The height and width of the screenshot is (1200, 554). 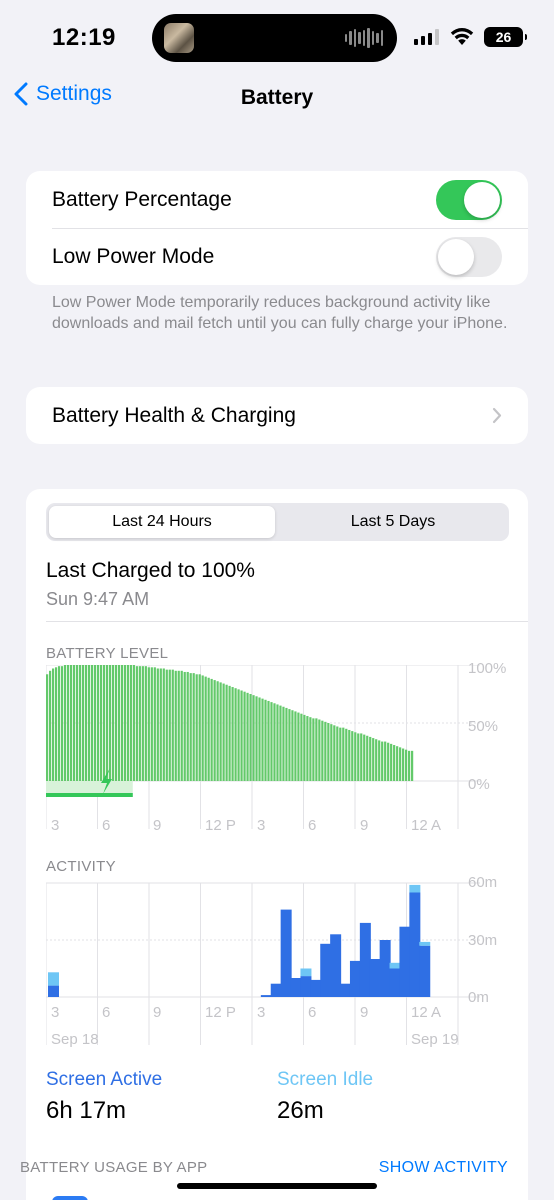 I want to click on battery-y-tick-label: 50%, so click(x=483, y=726).